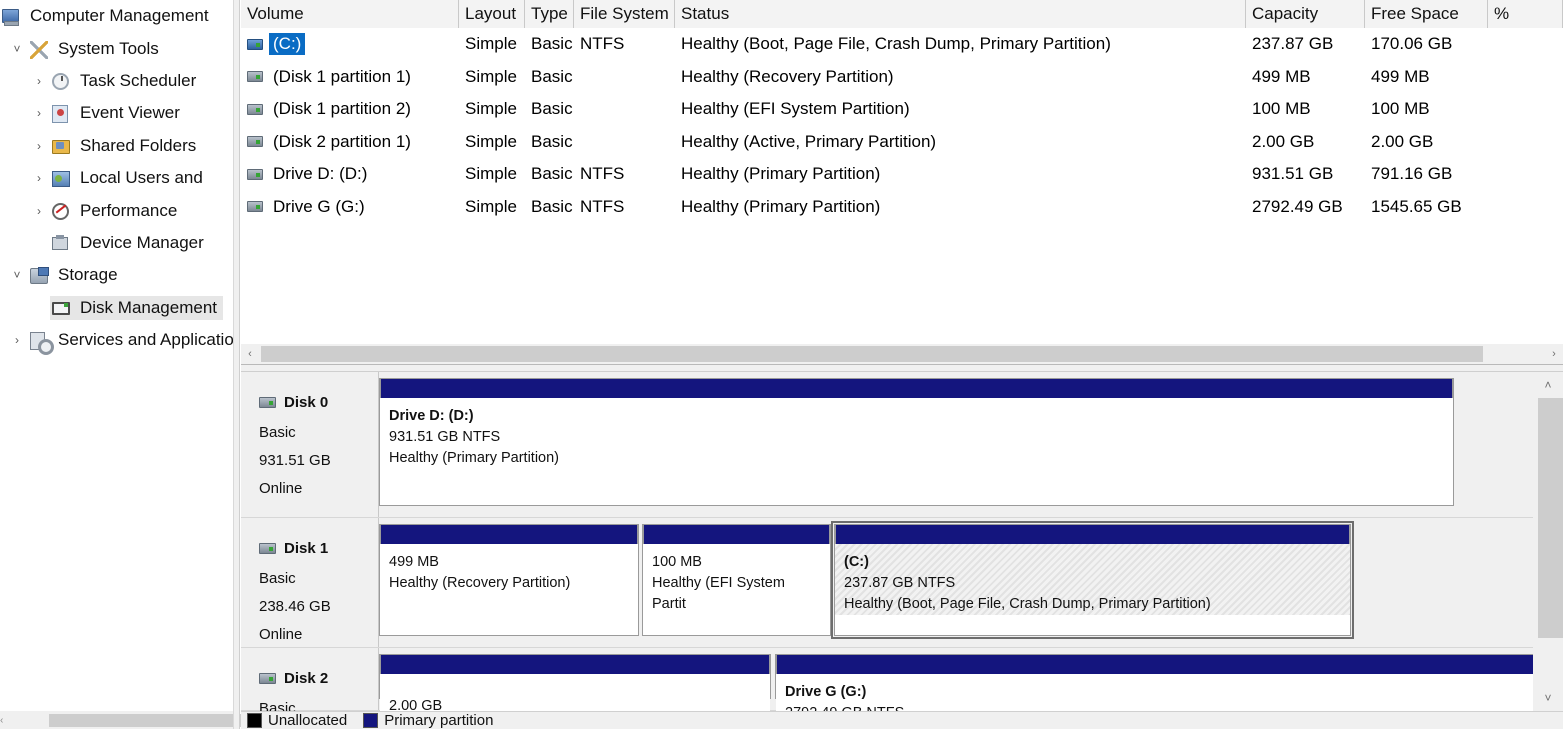 Image resolution: width=1563 pixels, height=729 pixels. What do you see at coordinates (1550, 518) in the screenshot?
I see `disk-scroll-thumb` at bounding box center [1550, 518].